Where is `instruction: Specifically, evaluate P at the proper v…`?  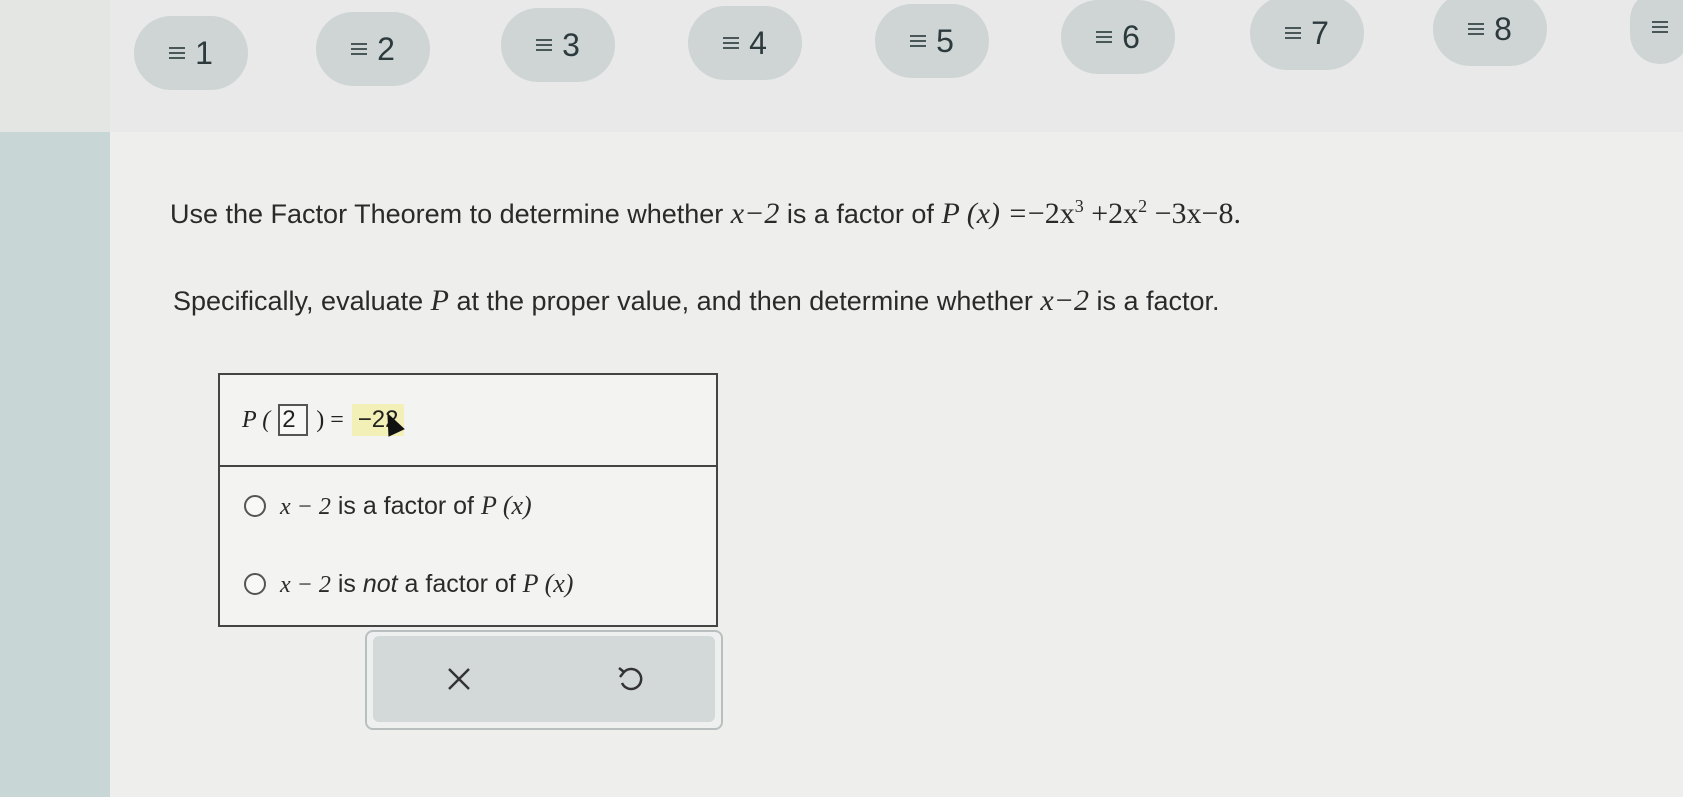 instruction: Specifically, evaluate P at the proper v… is located at coordinates (696, 300).